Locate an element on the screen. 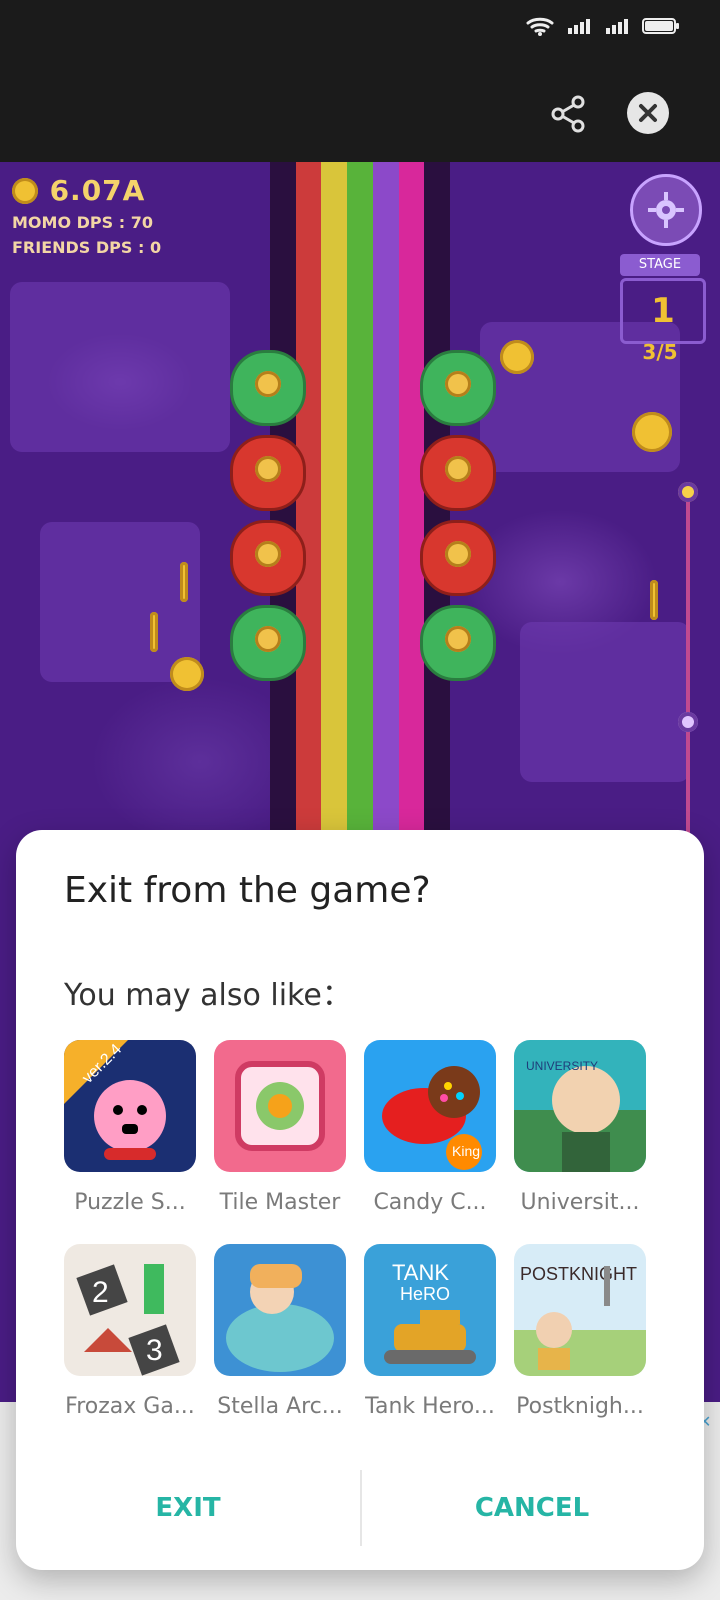 The height and width of the screenshot is (1600, 720). university-badge: UNIVERSITY is located at coordinates (562, 1066).